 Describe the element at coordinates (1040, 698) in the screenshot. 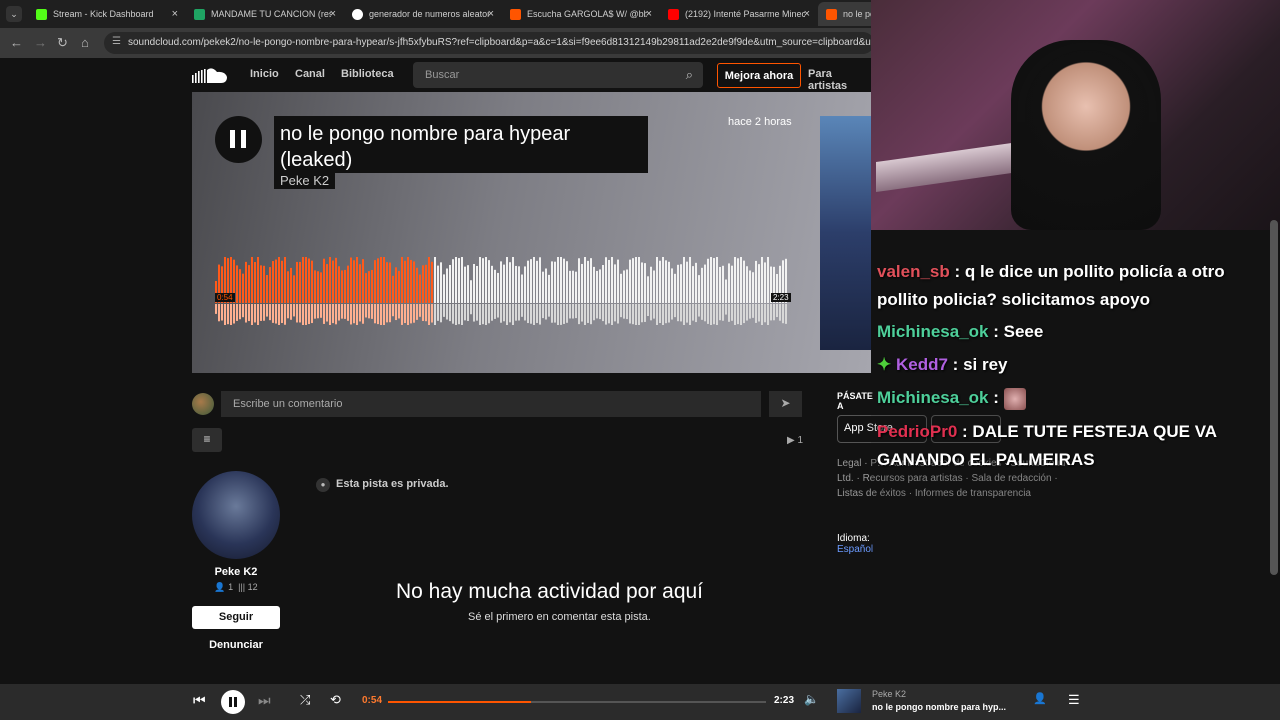

I see `follow-user-icon: 👤` at that location.